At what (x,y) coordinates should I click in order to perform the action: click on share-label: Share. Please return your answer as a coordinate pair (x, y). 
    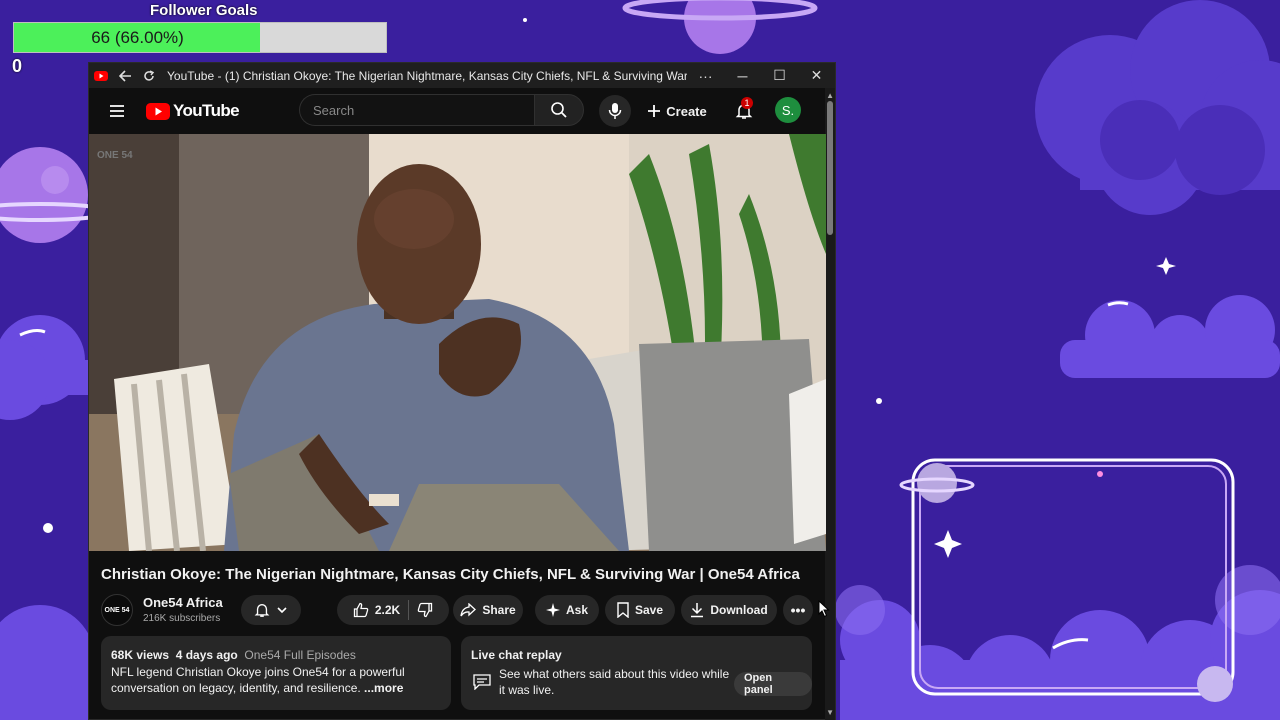
    Looking at the image, I should click on (499, 610).